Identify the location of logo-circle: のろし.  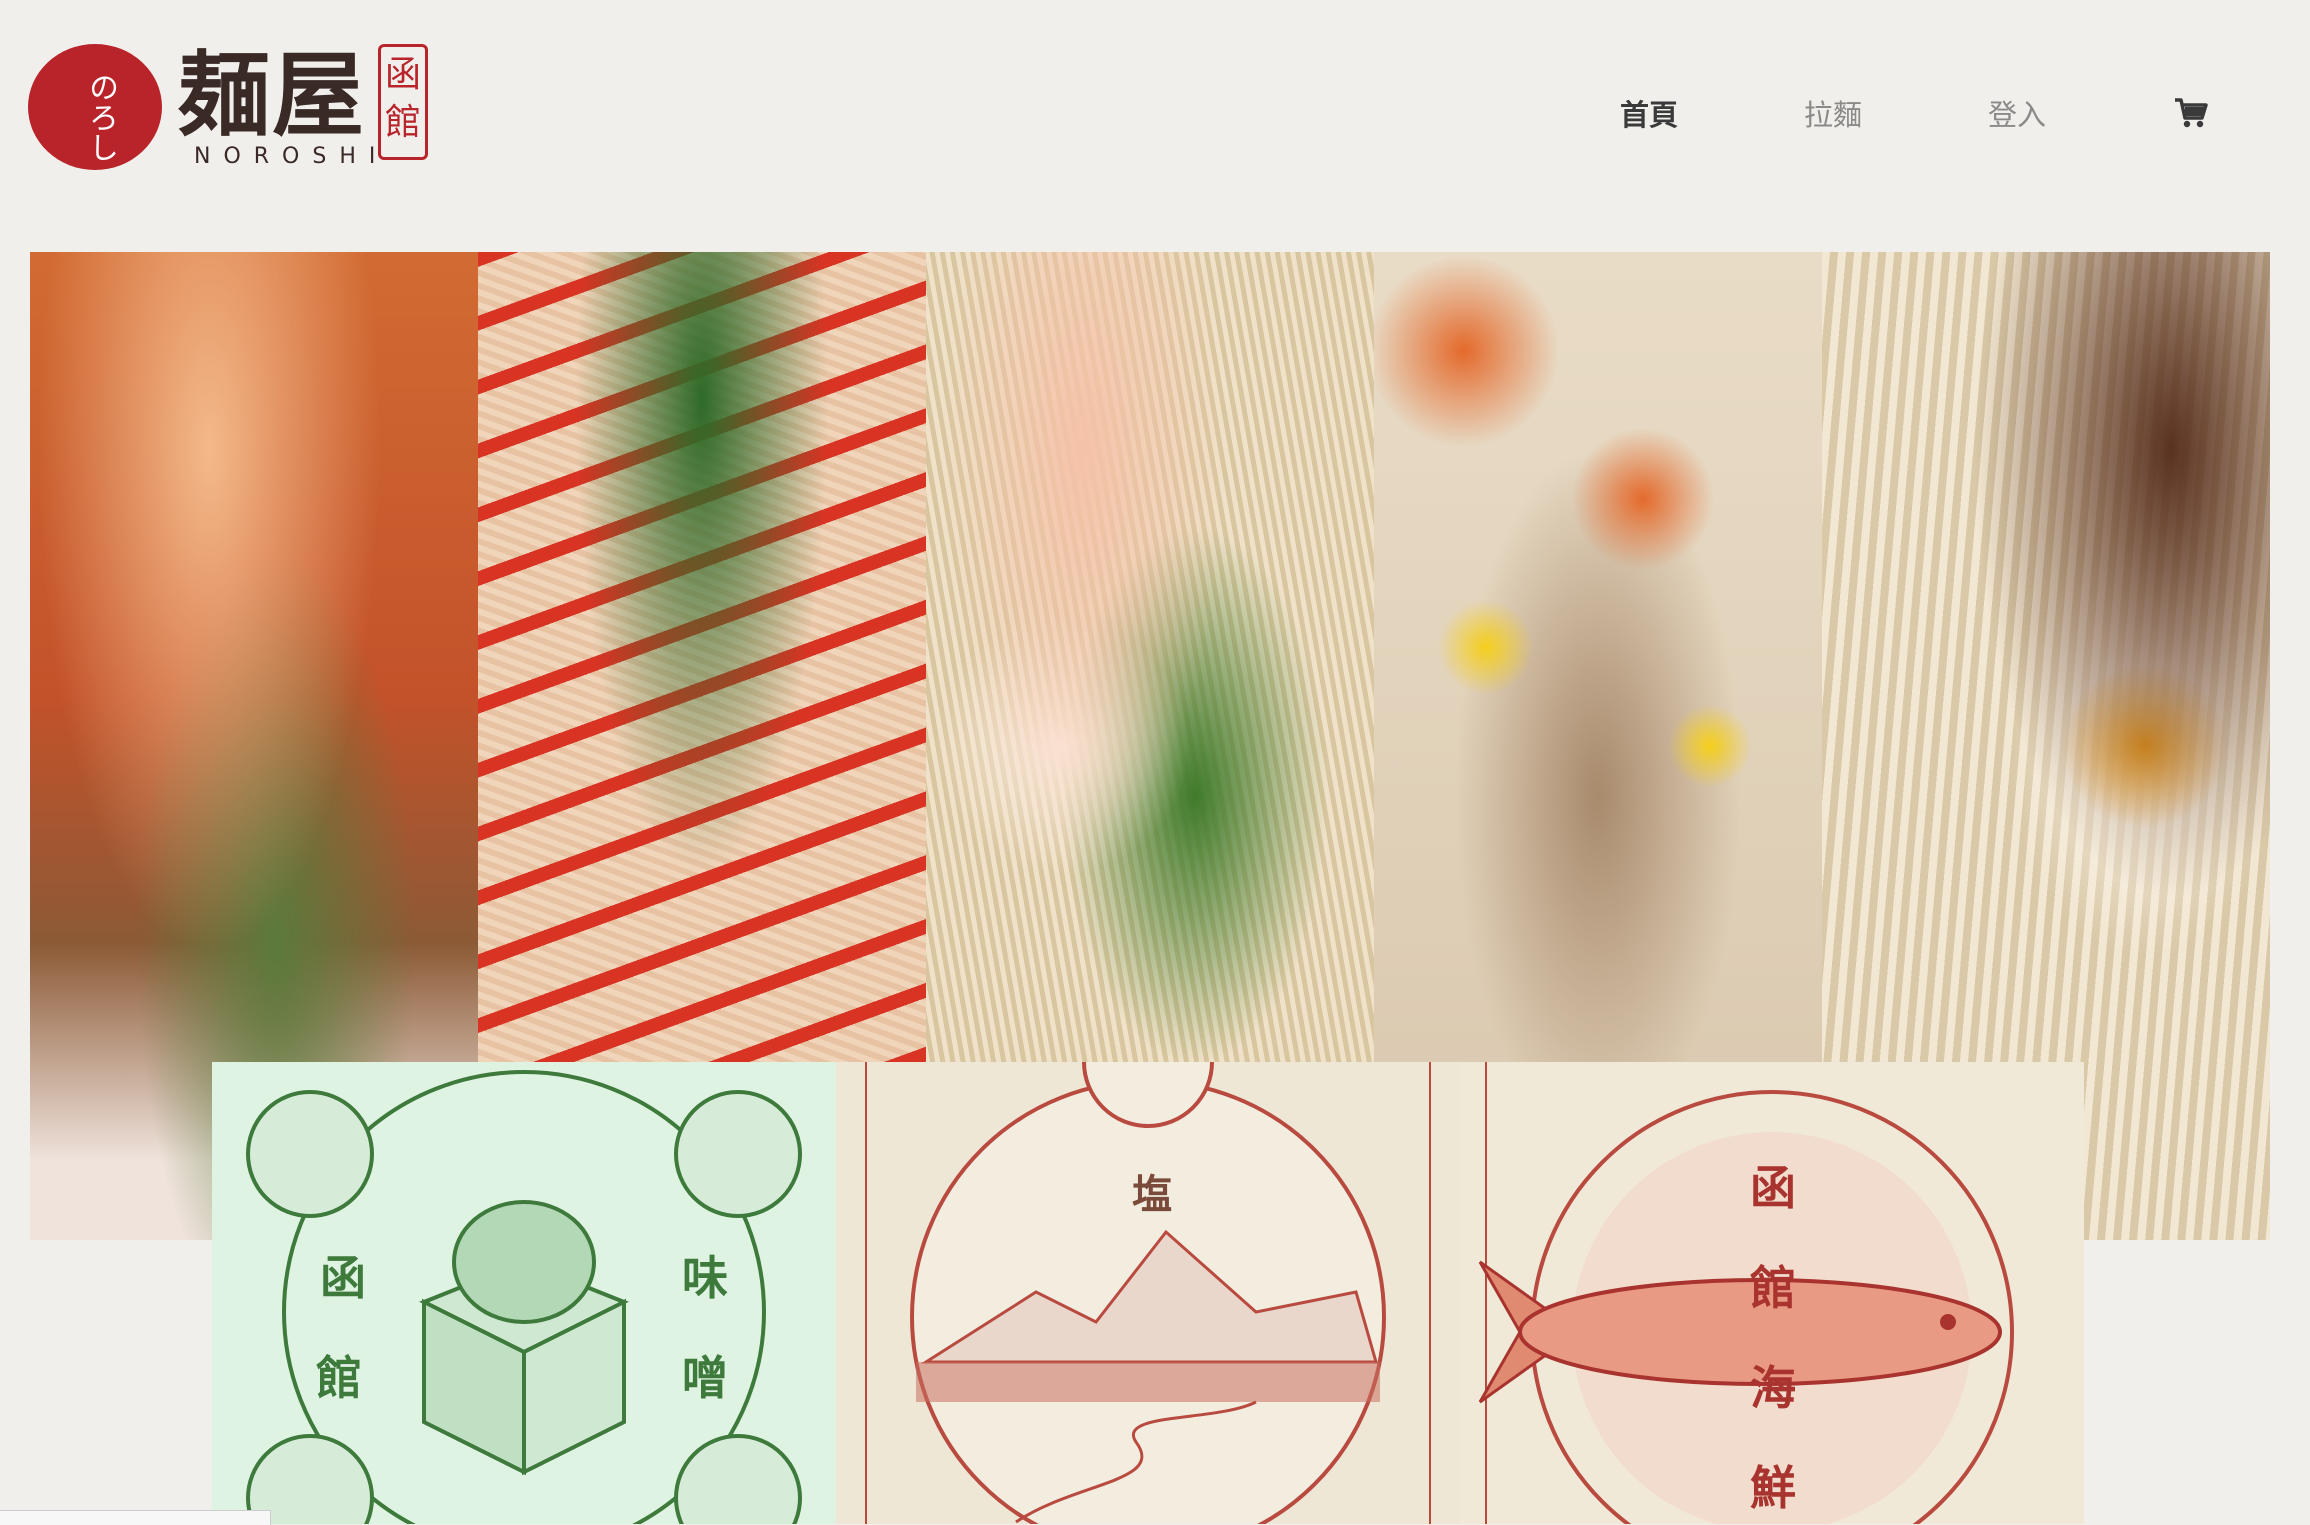
(95, 107).